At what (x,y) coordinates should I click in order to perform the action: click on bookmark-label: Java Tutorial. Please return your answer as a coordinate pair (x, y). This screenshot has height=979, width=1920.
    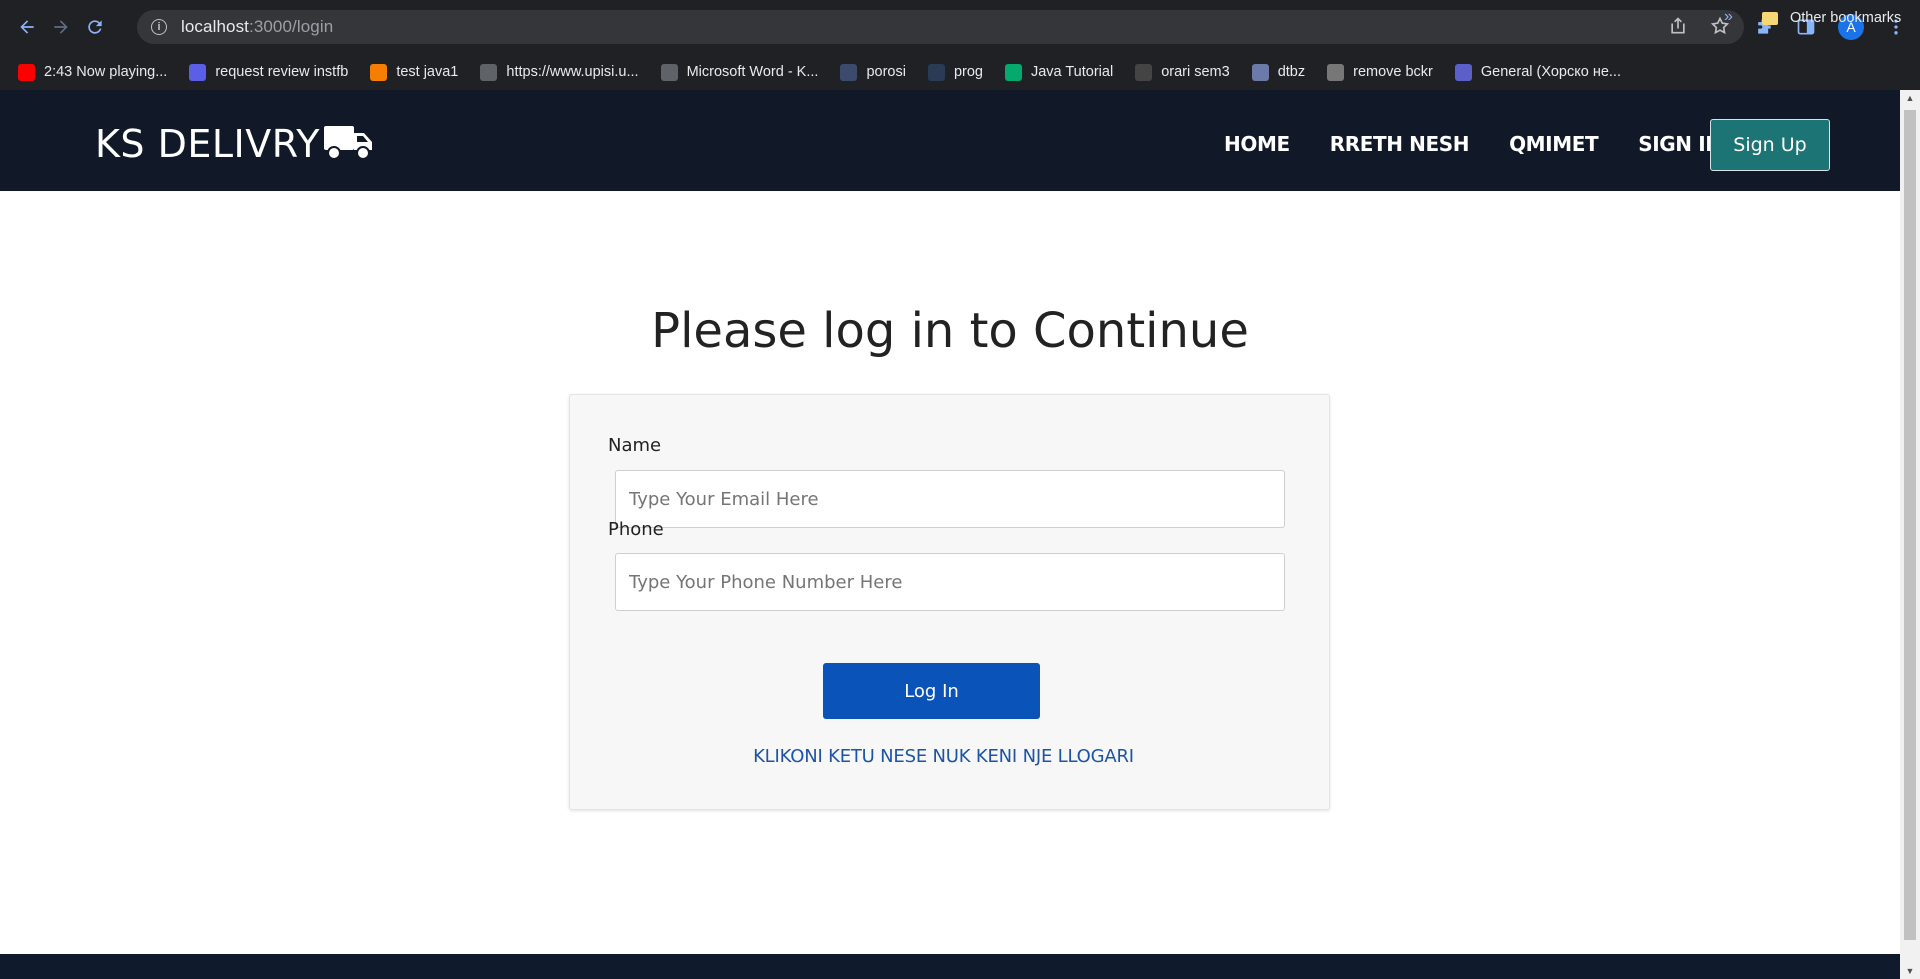
    Looking at the image, I should click on (1072, 72).